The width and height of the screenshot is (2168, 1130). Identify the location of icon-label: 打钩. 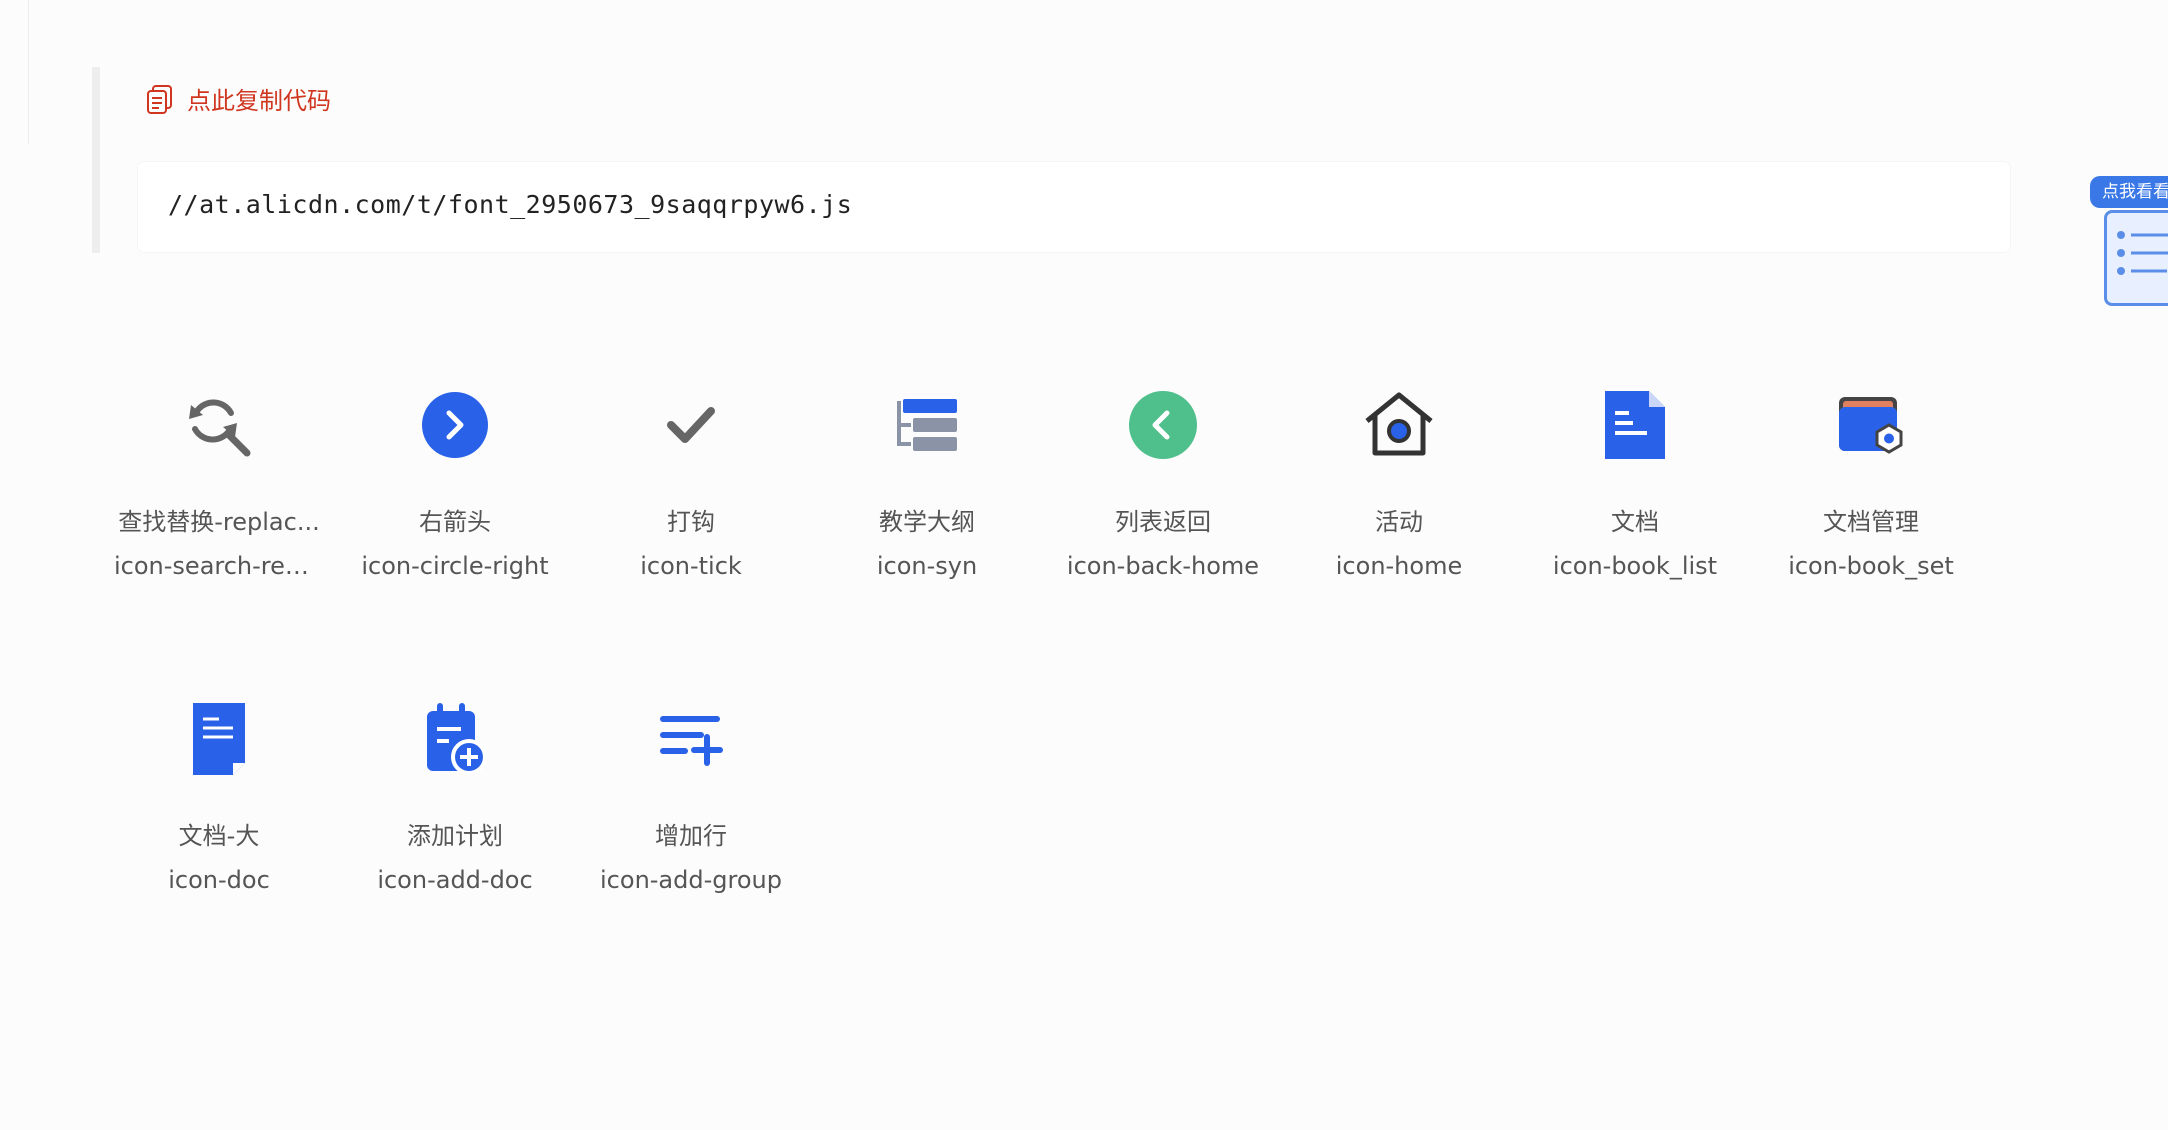
(691, 522).